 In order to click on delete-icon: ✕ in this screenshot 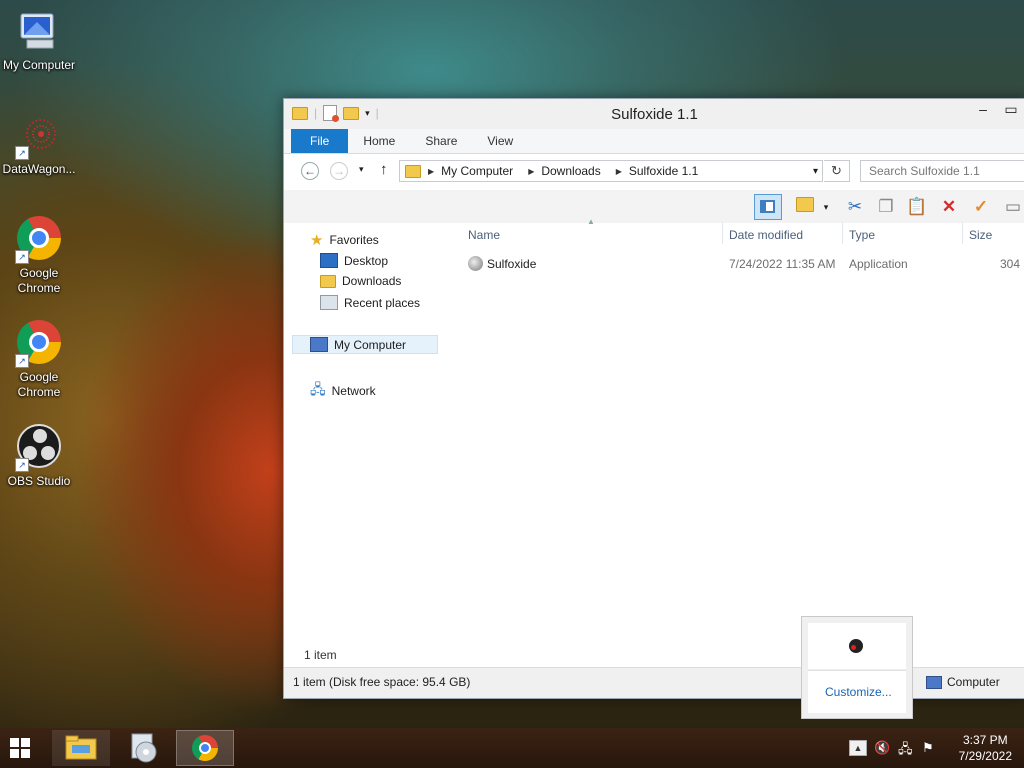, I will do `click(949, 207)`.